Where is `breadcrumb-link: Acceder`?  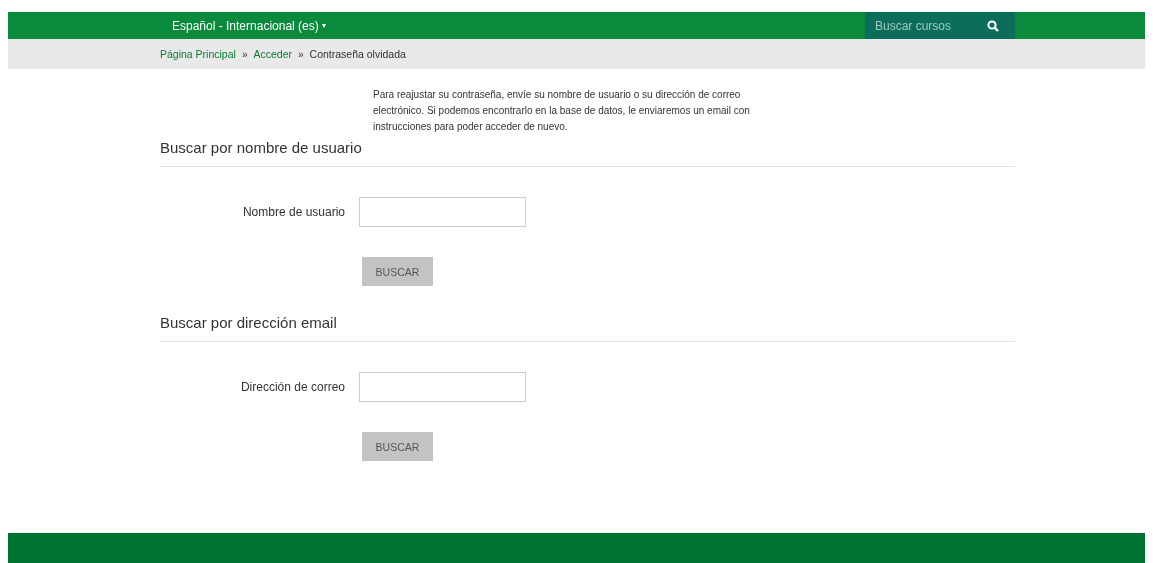 breadcrumb-link: Acceder is located at coordinates (272, 54).